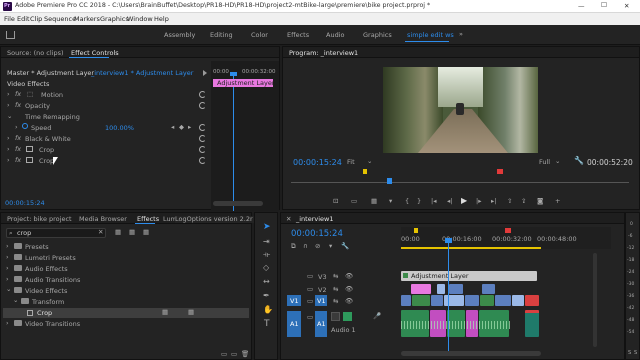 The height and width of the screenshot is (360, 640). What do you see at coordinates (219, 219) in the screenshot?
I see `tab-logoptions: LogOptions version 2.2r` at bounding box center [219, 219].